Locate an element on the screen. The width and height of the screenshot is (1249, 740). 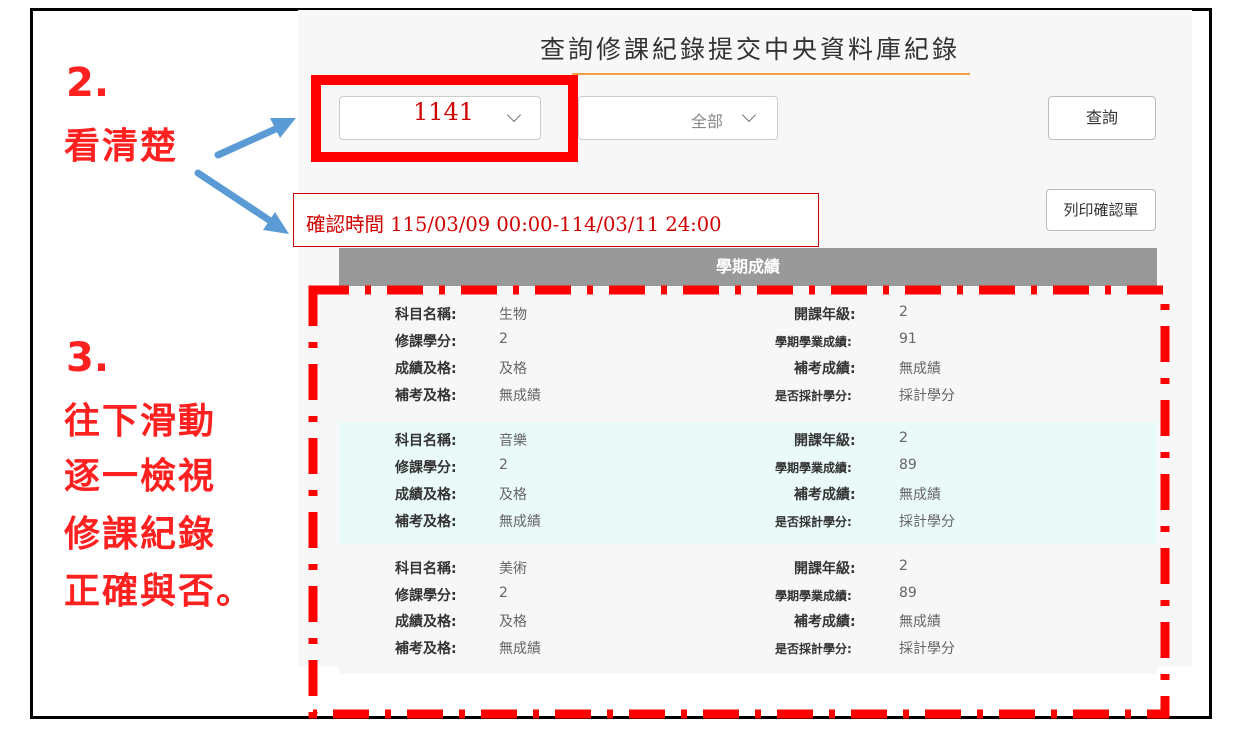
step2-number: 2. is located at coordinates (88, 83).